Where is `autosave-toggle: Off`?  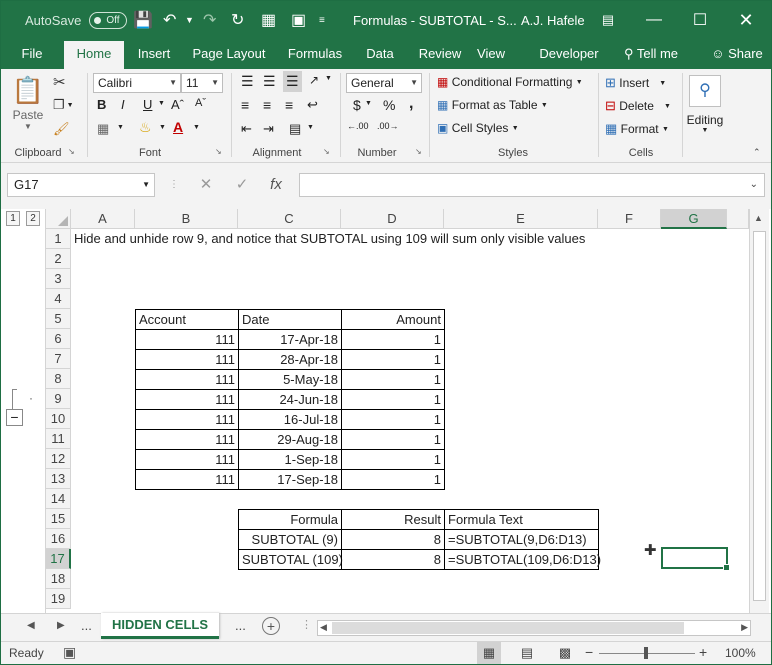 autosave-toggle: Off is located at coordinates (108, 20).